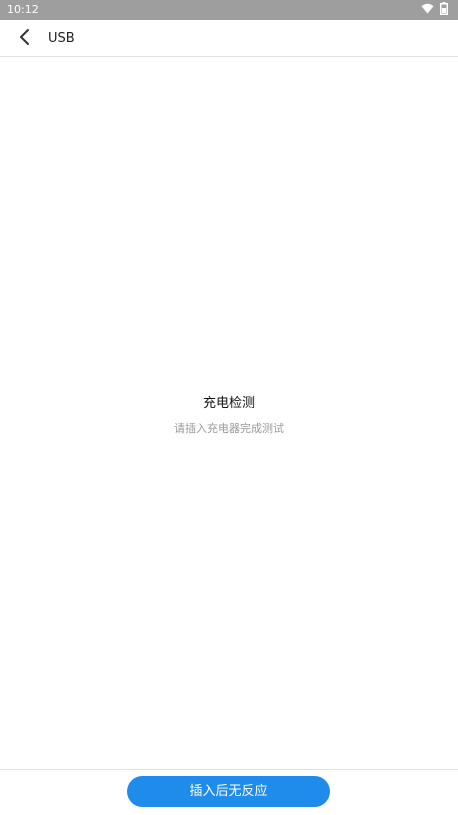 The height and width of the screenshot is (815, 458). Describe the element at coordinates (61, 38) in the screenshot. I see `page-title: USB` at that location.